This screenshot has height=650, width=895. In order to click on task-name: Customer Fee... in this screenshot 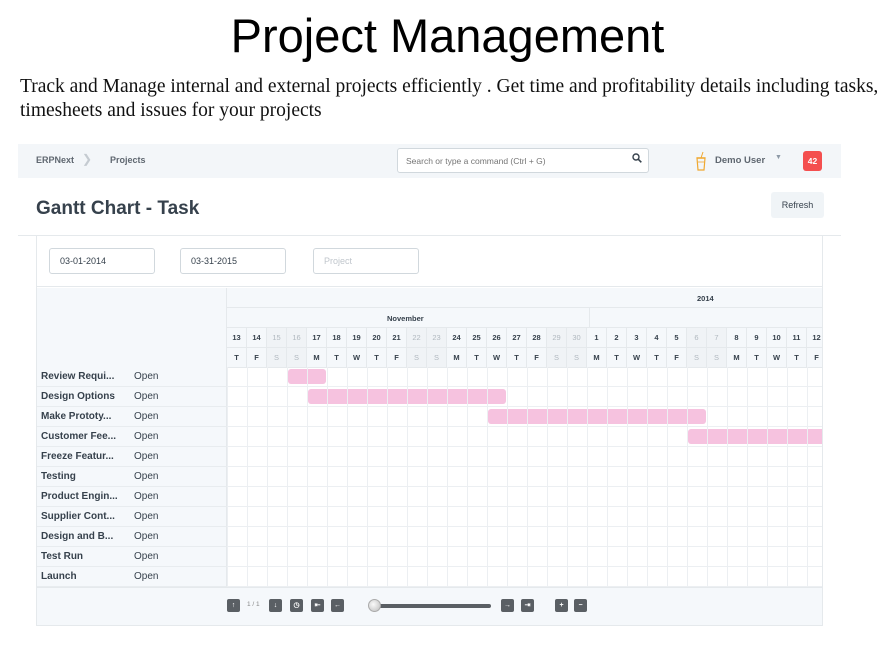, I will do `click(87, 436)`.